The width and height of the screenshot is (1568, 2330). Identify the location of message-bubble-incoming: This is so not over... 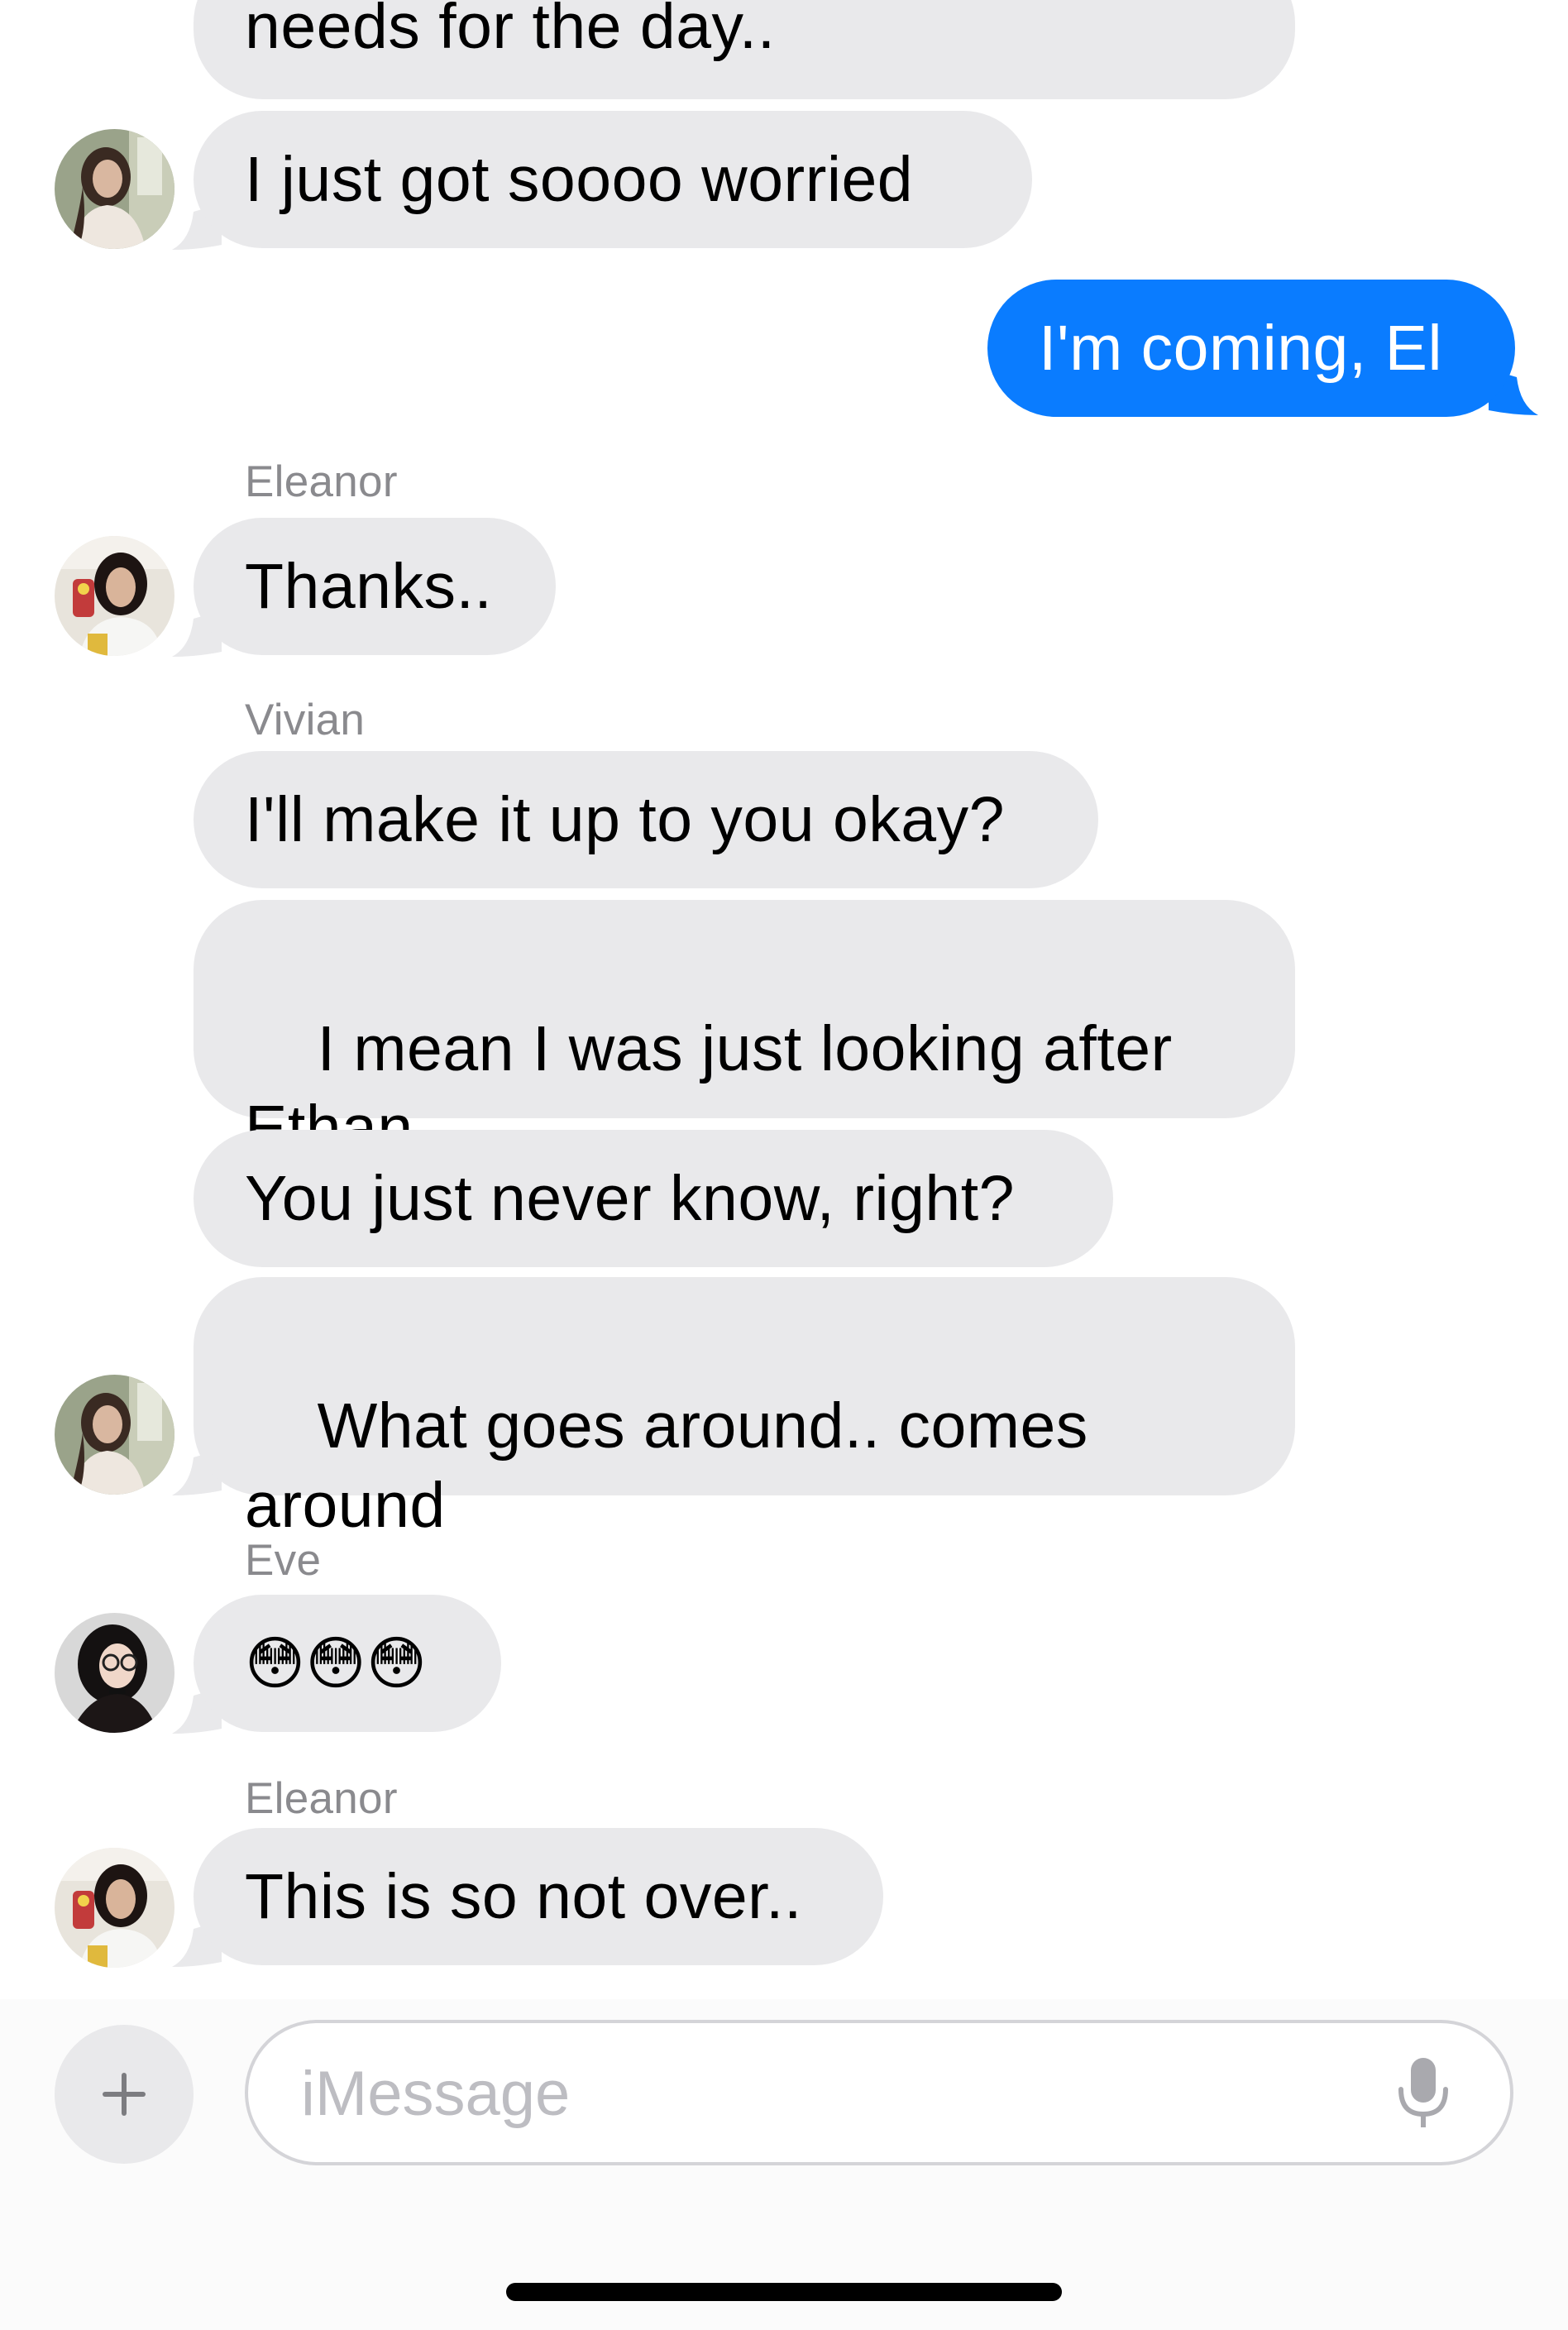
(538, 1896).